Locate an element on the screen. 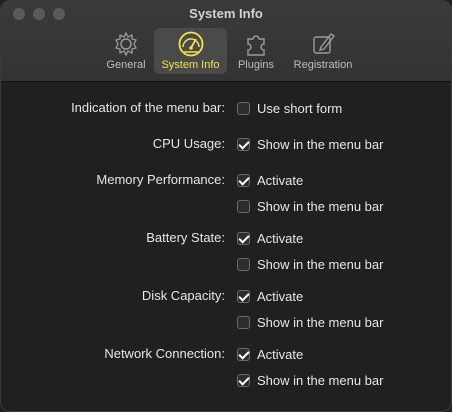  menu-bar-indication-label: Indication of the menu bar: is located at coordinates (148, 107).